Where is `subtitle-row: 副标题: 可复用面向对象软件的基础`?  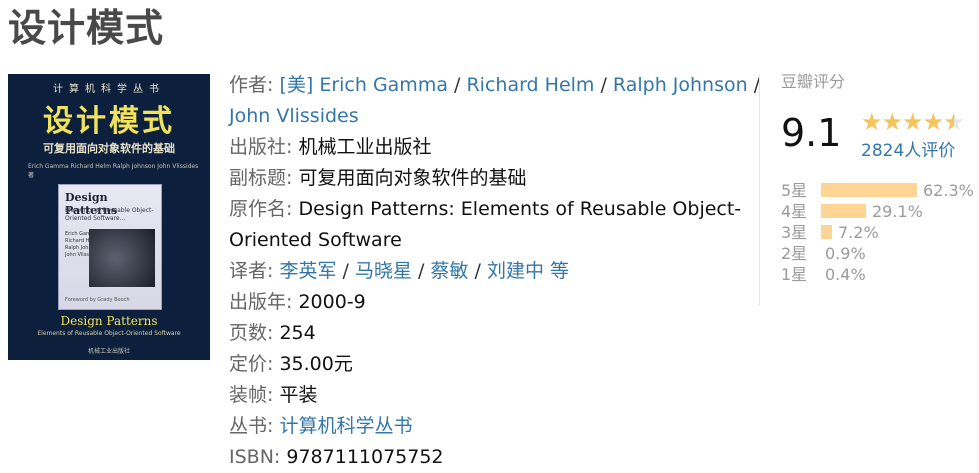 subtitle-row: 副标题: 可复用面向对象软件的基础 is located at coordinates (486, 178).